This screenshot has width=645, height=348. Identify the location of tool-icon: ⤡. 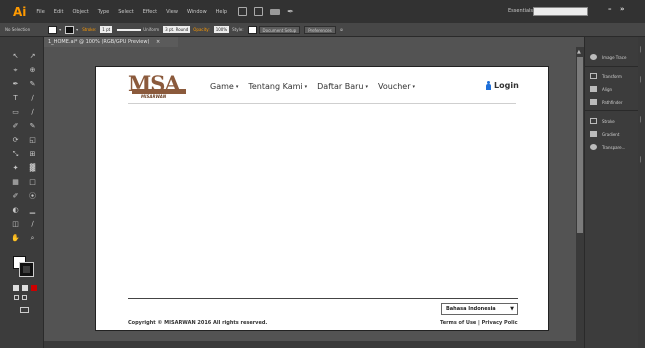
(15, 154).